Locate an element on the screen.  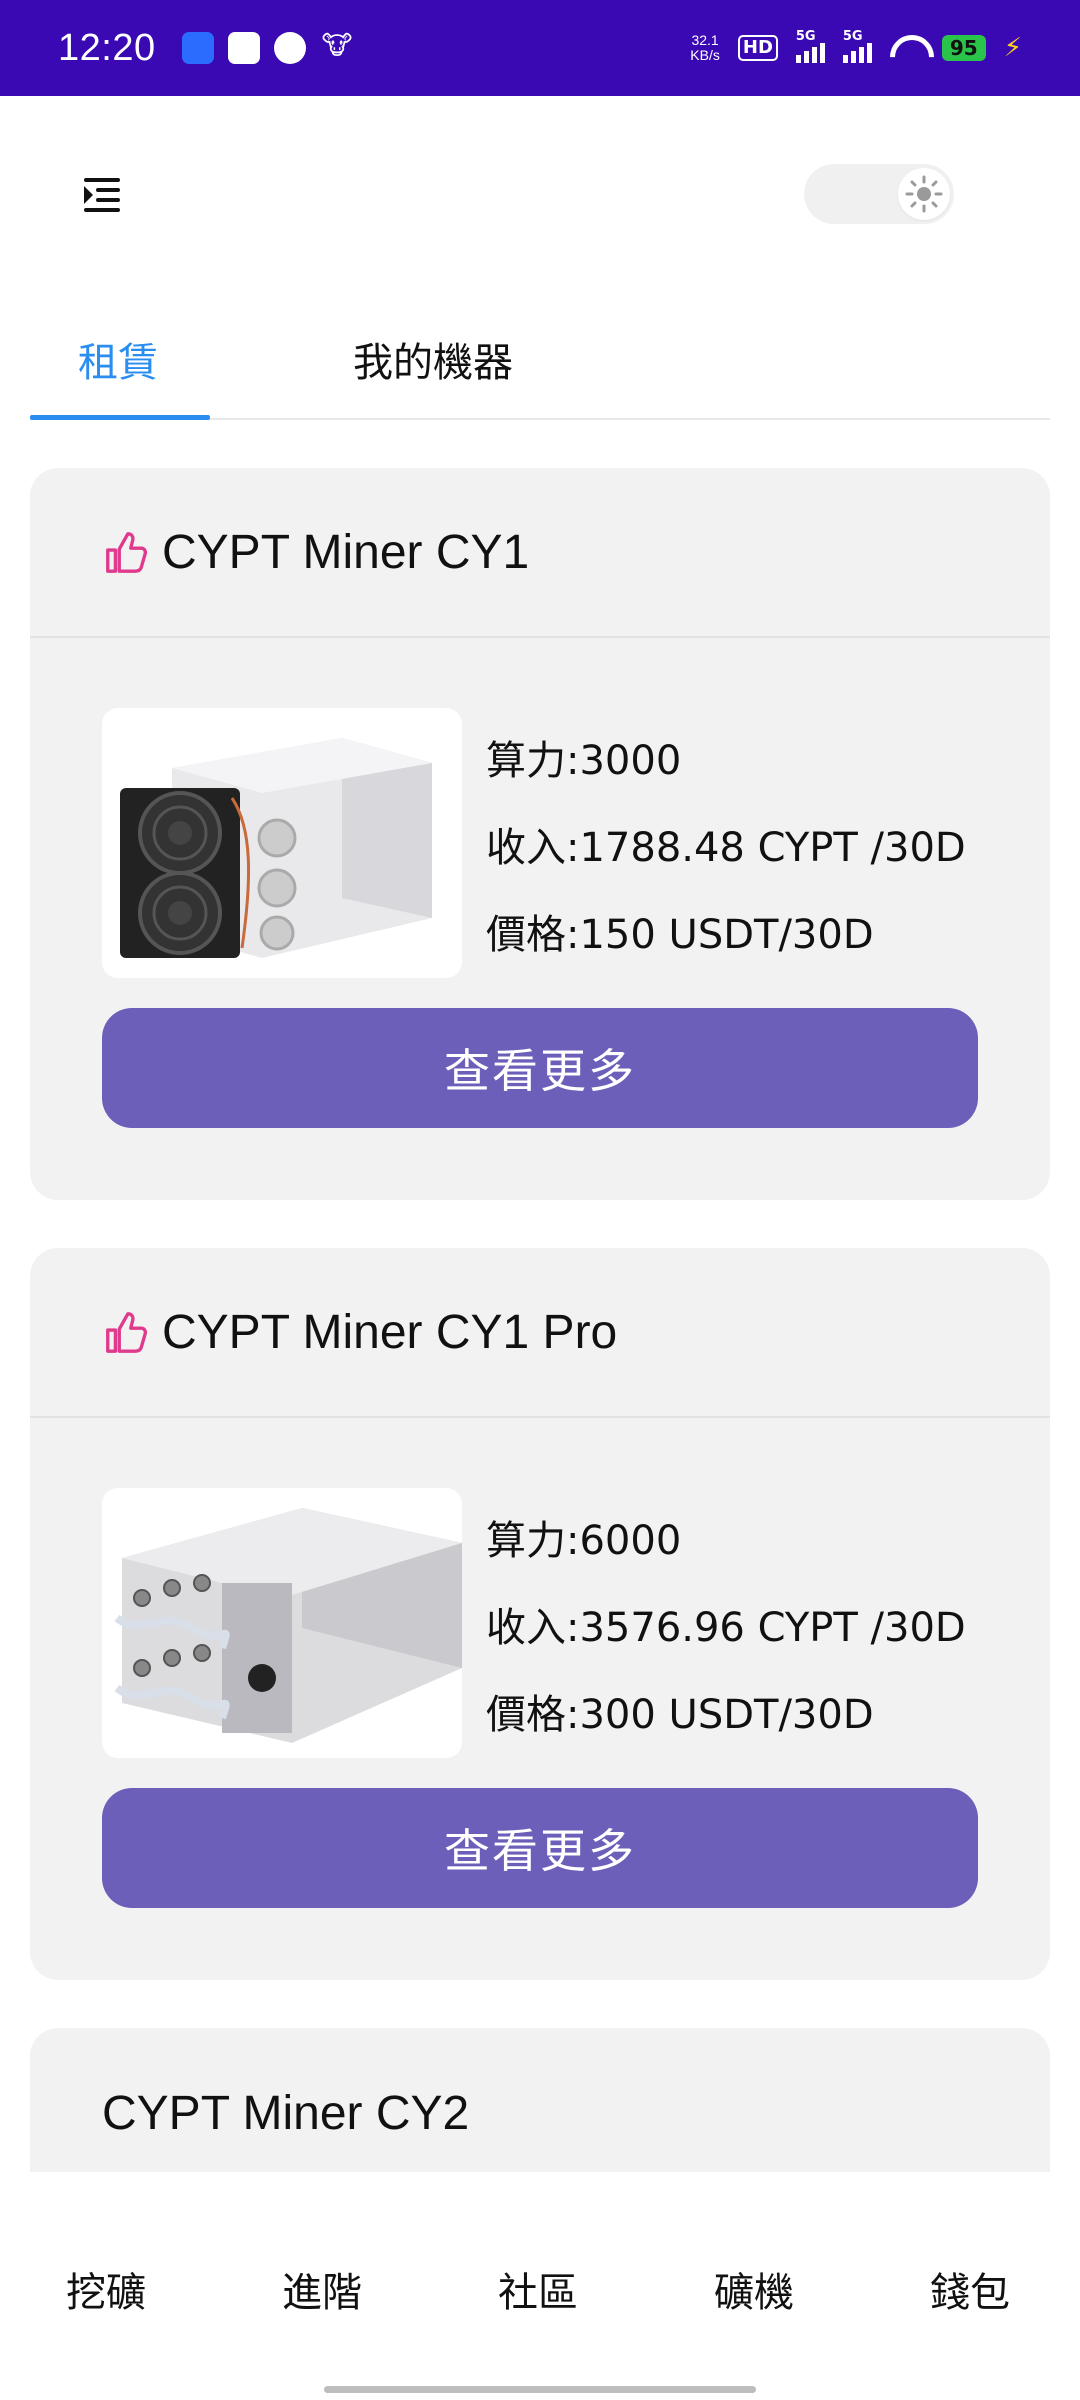
app-icon is located at coordinates (197, 48).